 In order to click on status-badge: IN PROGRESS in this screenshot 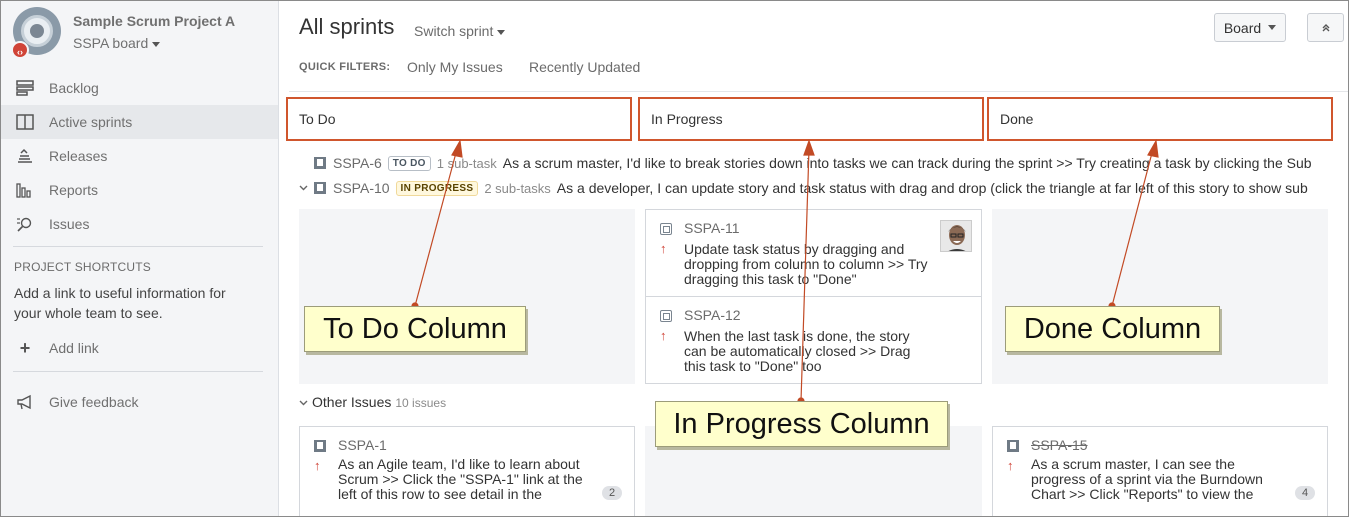, I will do `click(437, 188)`.